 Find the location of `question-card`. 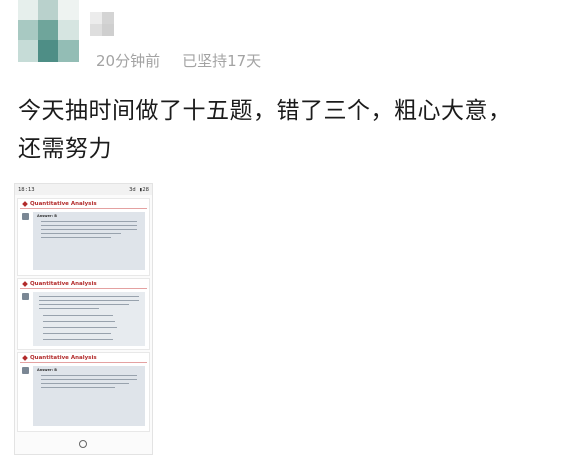

question-card is located at coordinates (89, 319).